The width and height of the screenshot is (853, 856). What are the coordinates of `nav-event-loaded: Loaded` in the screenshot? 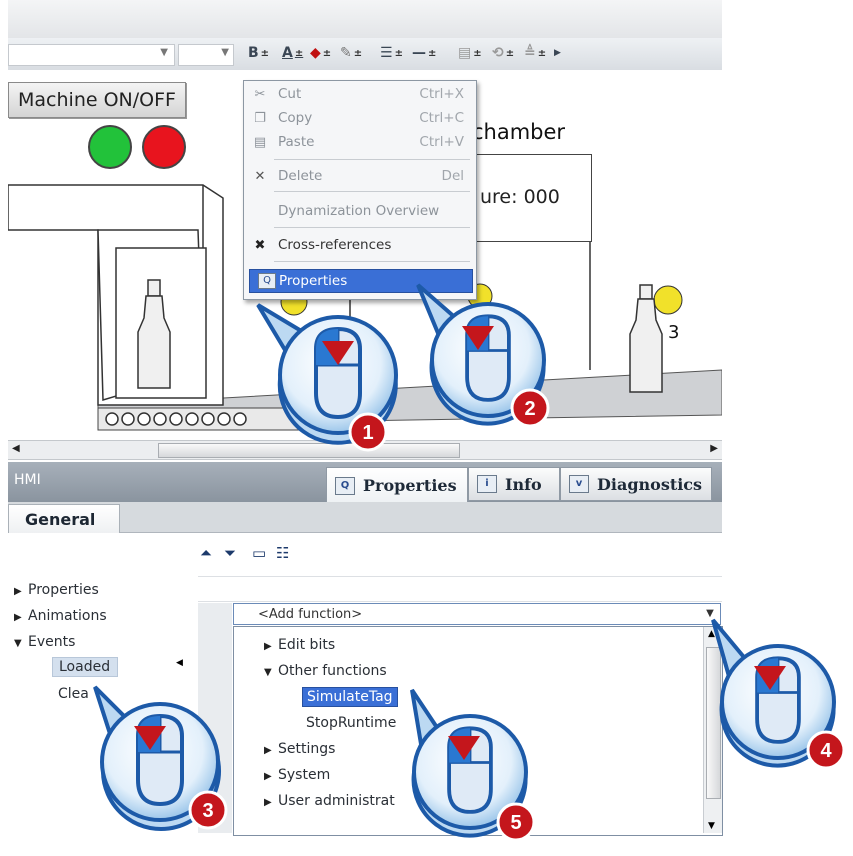 It's located at (85, 667).